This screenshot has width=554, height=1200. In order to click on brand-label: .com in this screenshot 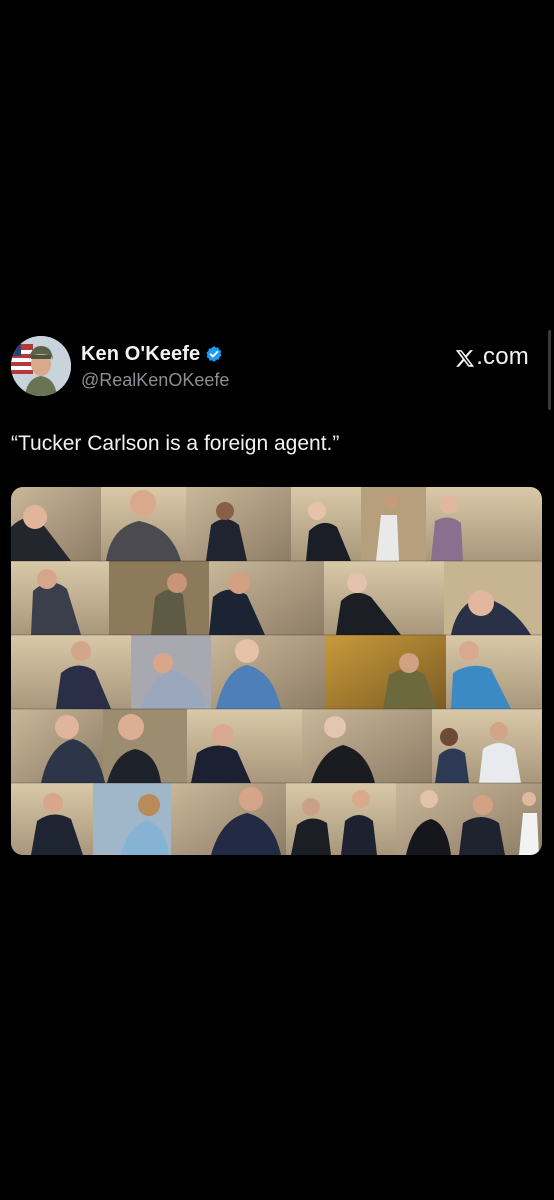, I will do `click(502, 356)`.